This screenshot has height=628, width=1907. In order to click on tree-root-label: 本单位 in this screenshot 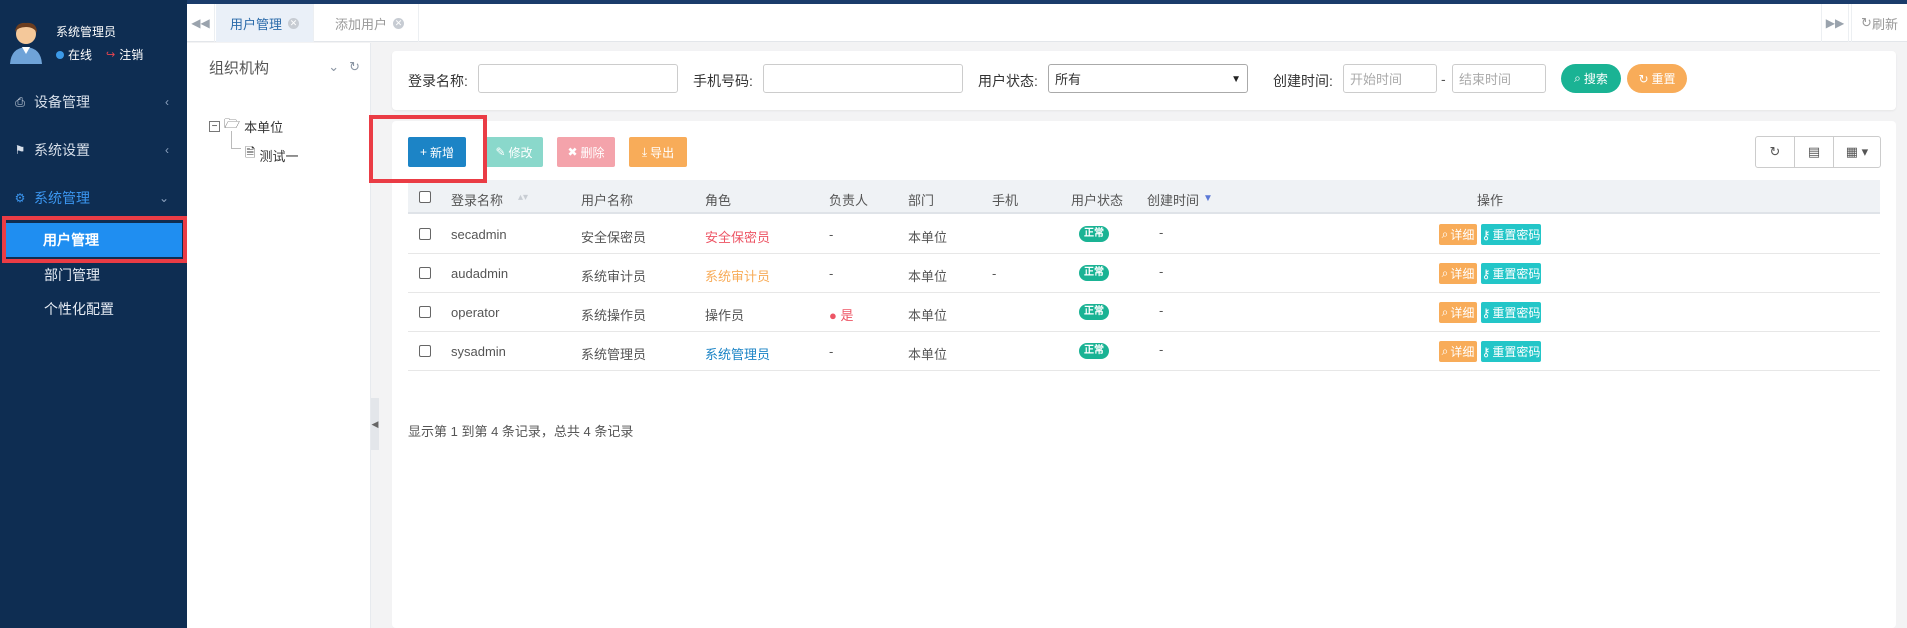, I will do `click(264, 127)`.